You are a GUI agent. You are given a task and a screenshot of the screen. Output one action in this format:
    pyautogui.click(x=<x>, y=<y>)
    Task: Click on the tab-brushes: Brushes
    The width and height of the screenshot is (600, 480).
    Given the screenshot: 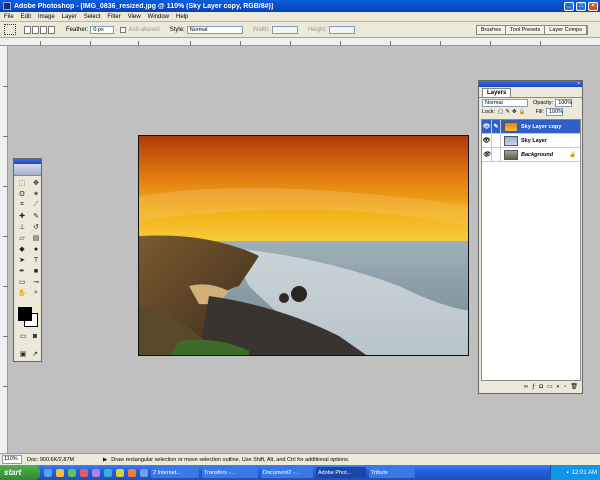 What is the action you would take?
    pyautogui.click(x=492, y=30)
    